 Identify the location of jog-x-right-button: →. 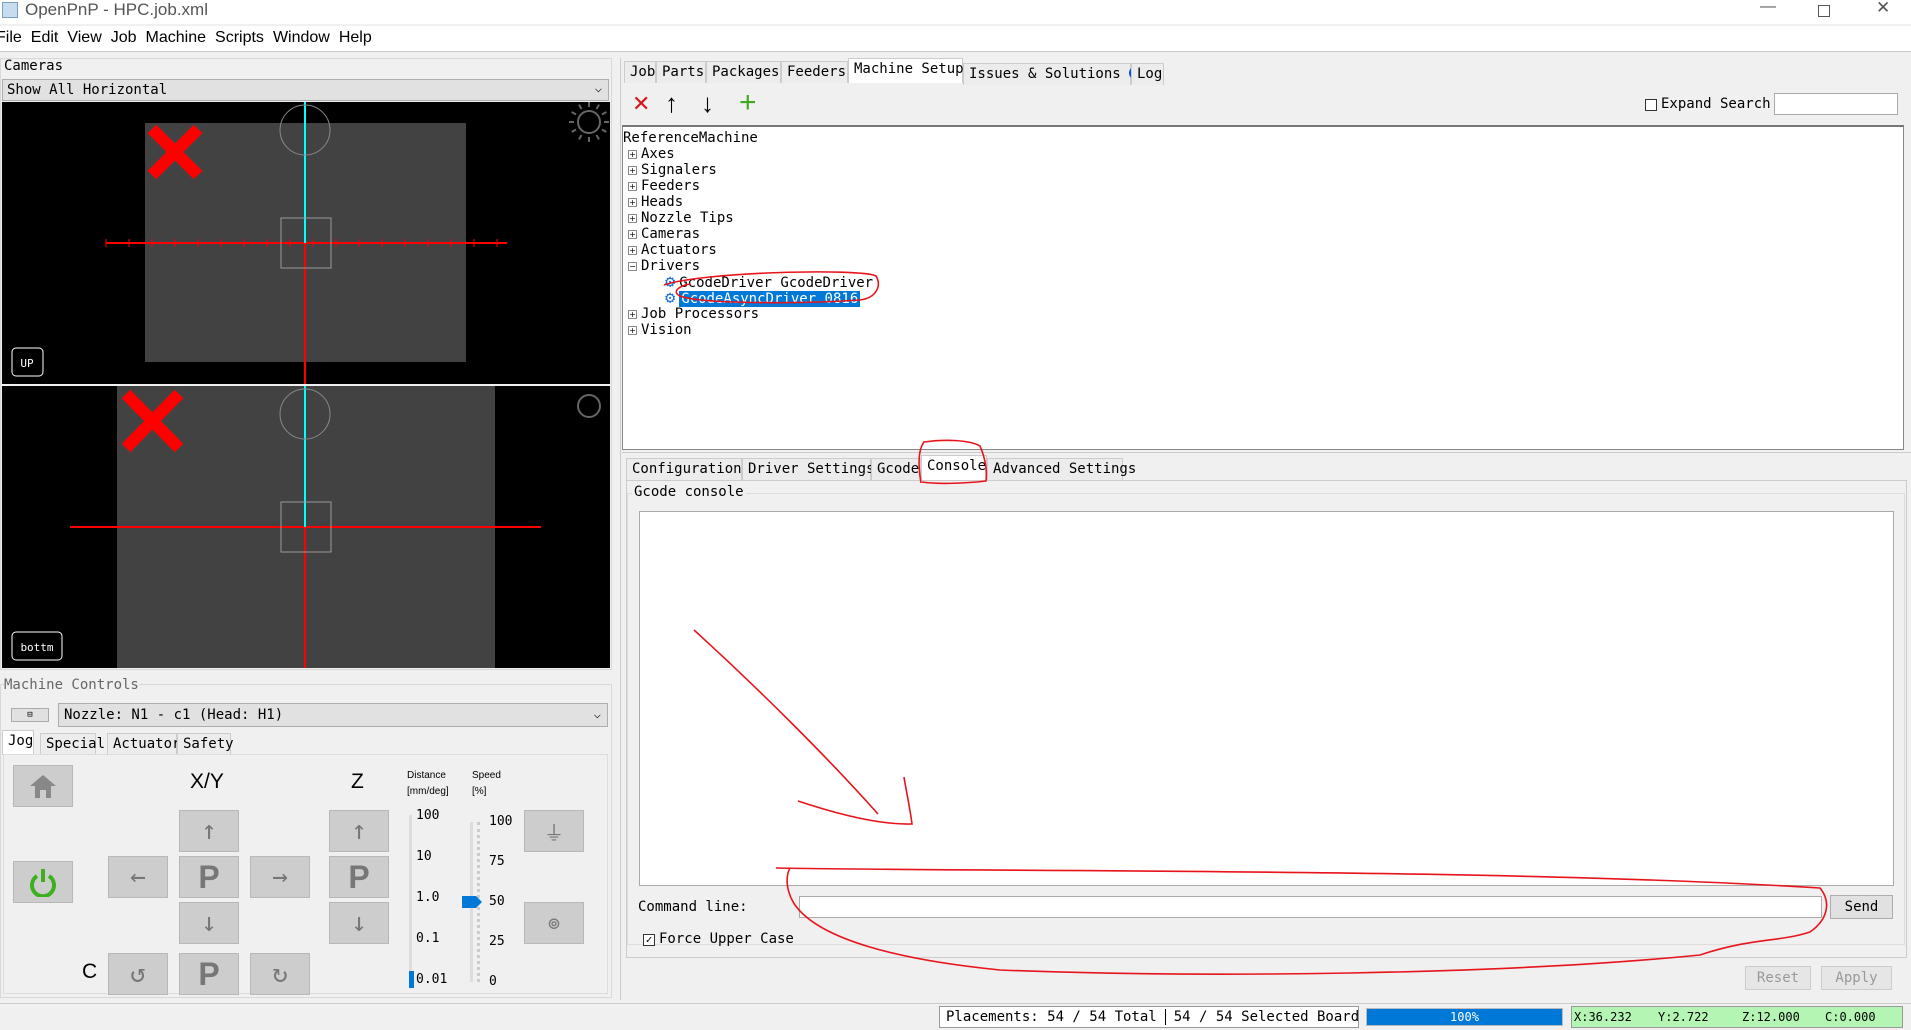
(280, 877).